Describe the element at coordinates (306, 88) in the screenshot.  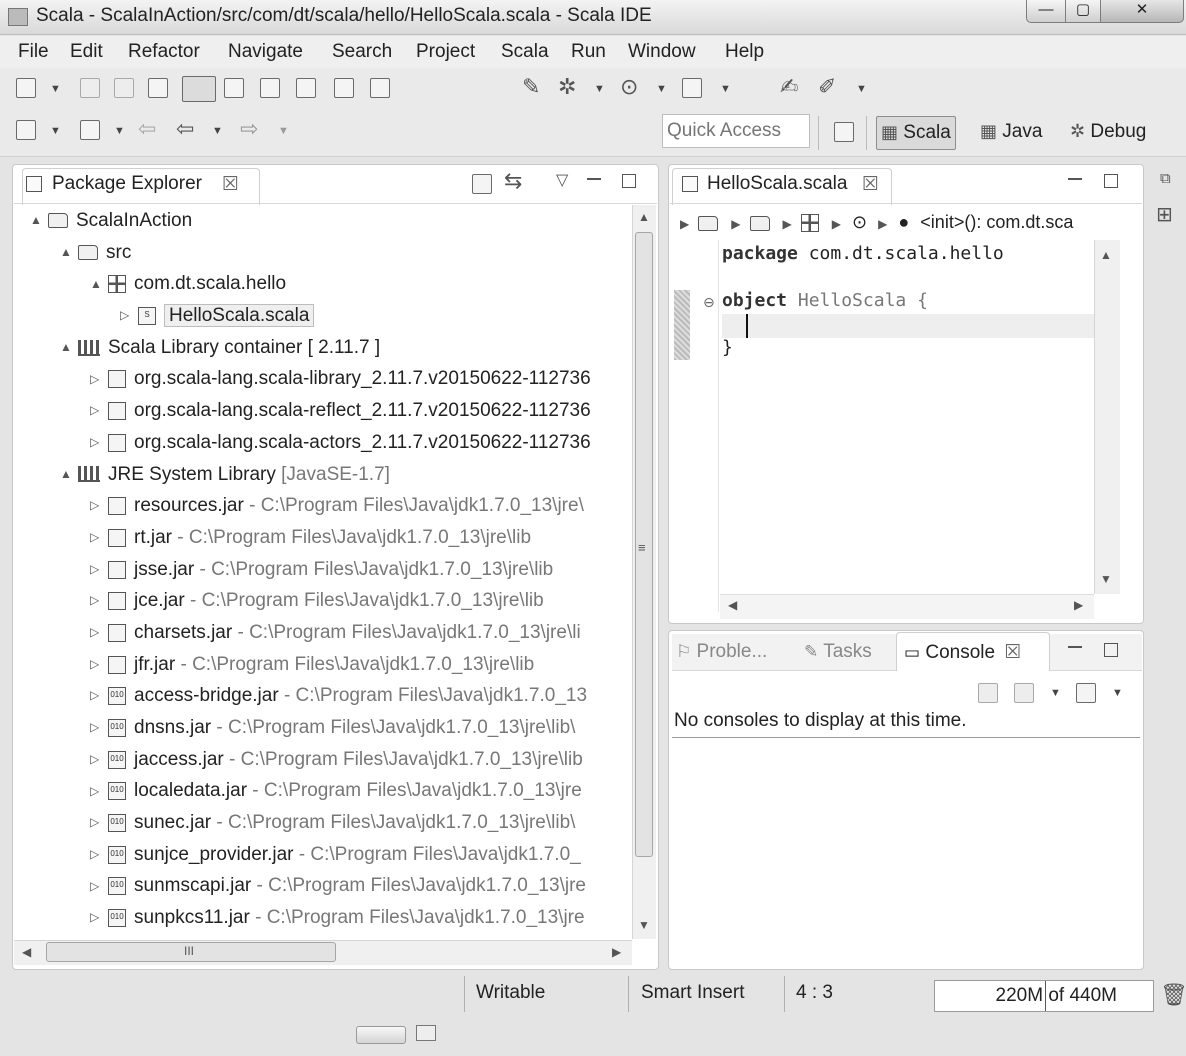
I see `document-icon` at that location.